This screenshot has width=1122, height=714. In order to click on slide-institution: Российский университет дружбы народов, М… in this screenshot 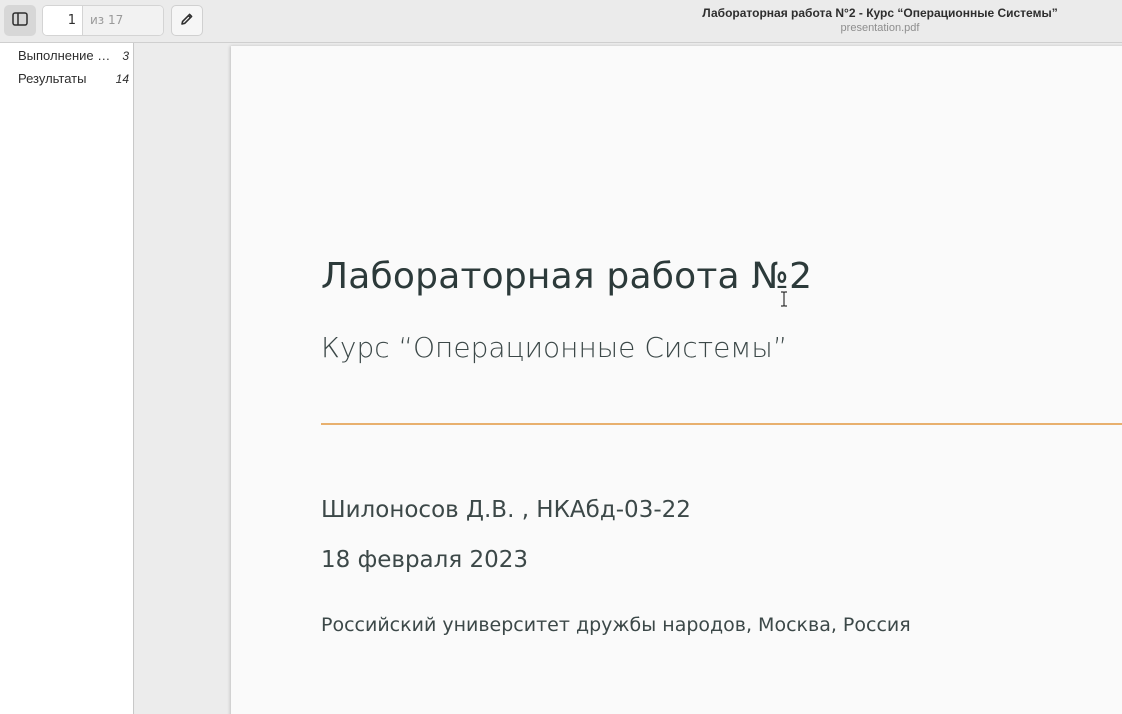, I will do `click(616, 625)`.